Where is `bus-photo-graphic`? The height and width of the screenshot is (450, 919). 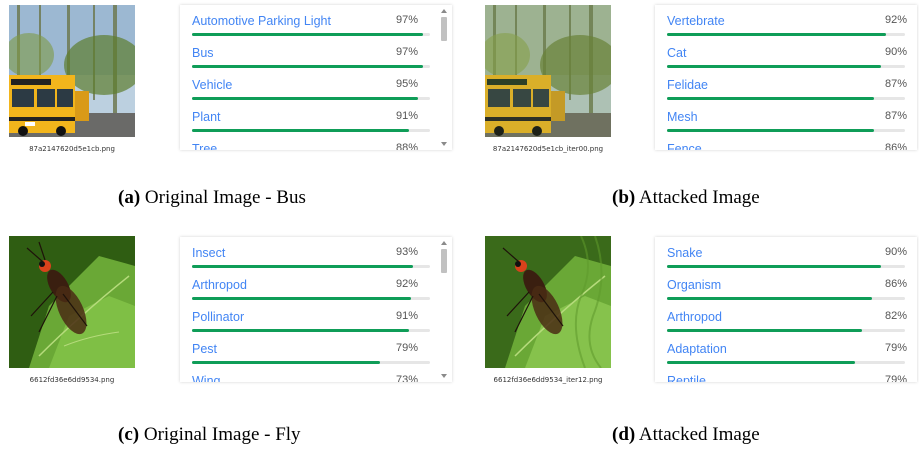
bus-photo-graphic is located at coordinates (72, 71).